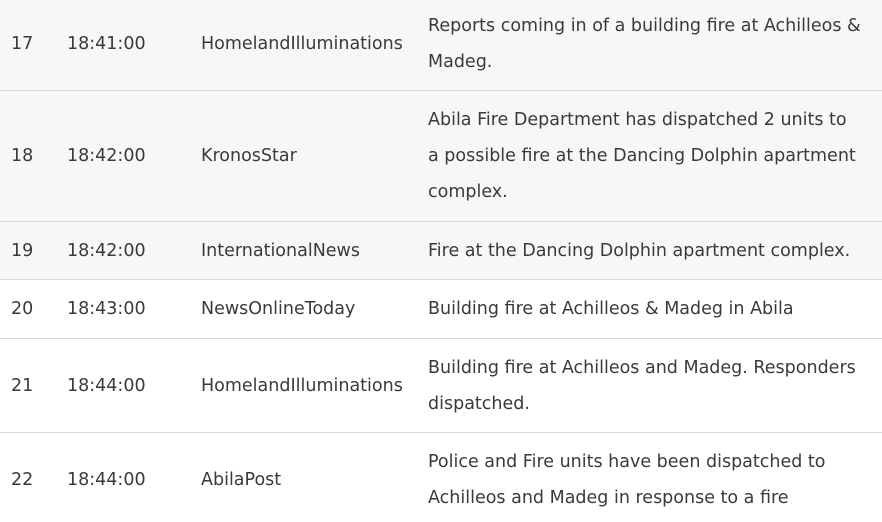 This screenshot has height=522, width=882. What do you see at coordinates (278, 309) in the screenshot?
I see `row-source: NewsOnlineToday` at bounding box center [278, 309].